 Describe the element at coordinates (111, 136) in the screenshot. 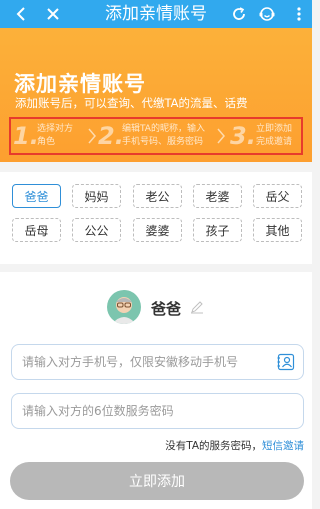

I see `step-2-number: 2.` at that location.